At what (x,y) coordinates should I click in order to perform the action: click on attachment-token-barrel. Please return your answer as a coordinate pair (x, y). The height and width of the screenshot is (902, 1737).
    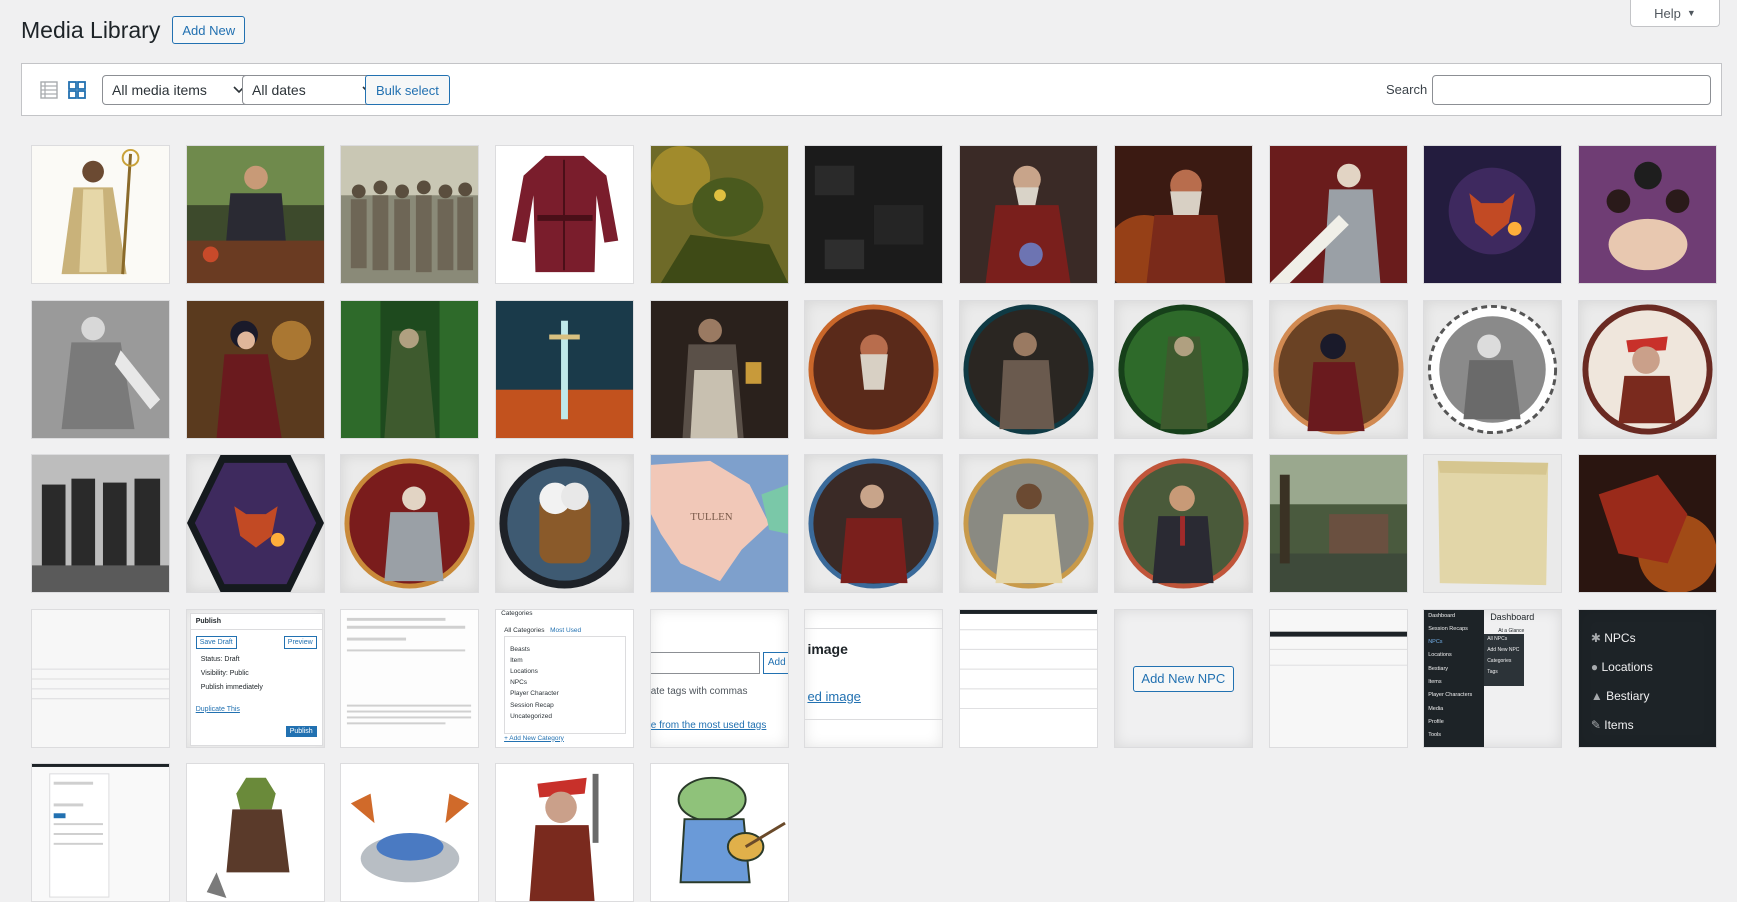
    Looking at the image, I should click on (565, 523).